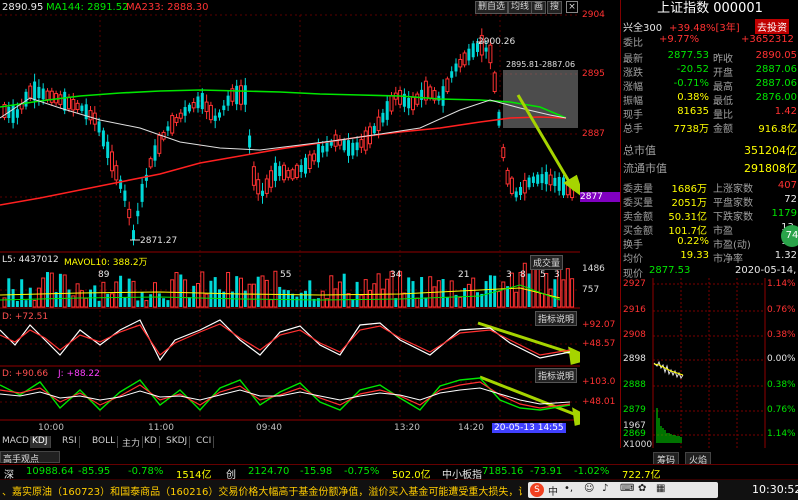 The width and height of the screenshot is (798, 500). Describe the element at coordinates (104, 442) in the screenshot. I see `tab-boll: BOLL` at that location.